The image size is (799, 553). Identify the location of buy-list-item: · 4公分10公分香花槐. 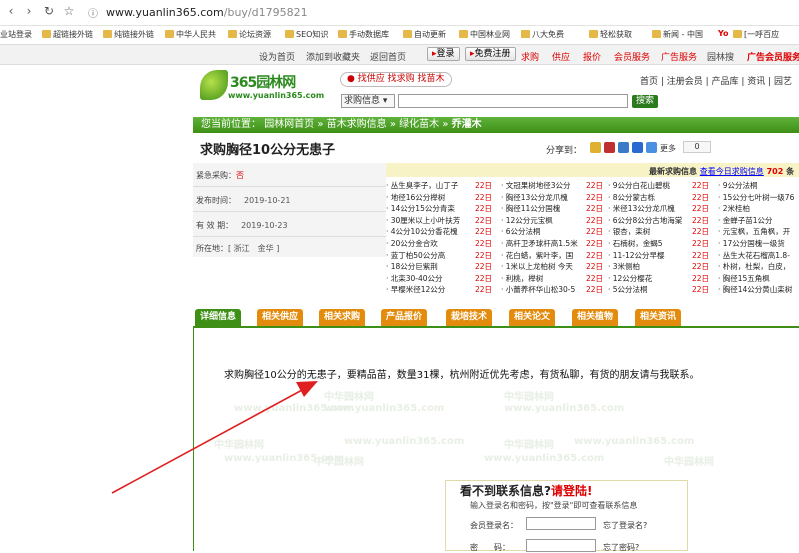
(429, 232).